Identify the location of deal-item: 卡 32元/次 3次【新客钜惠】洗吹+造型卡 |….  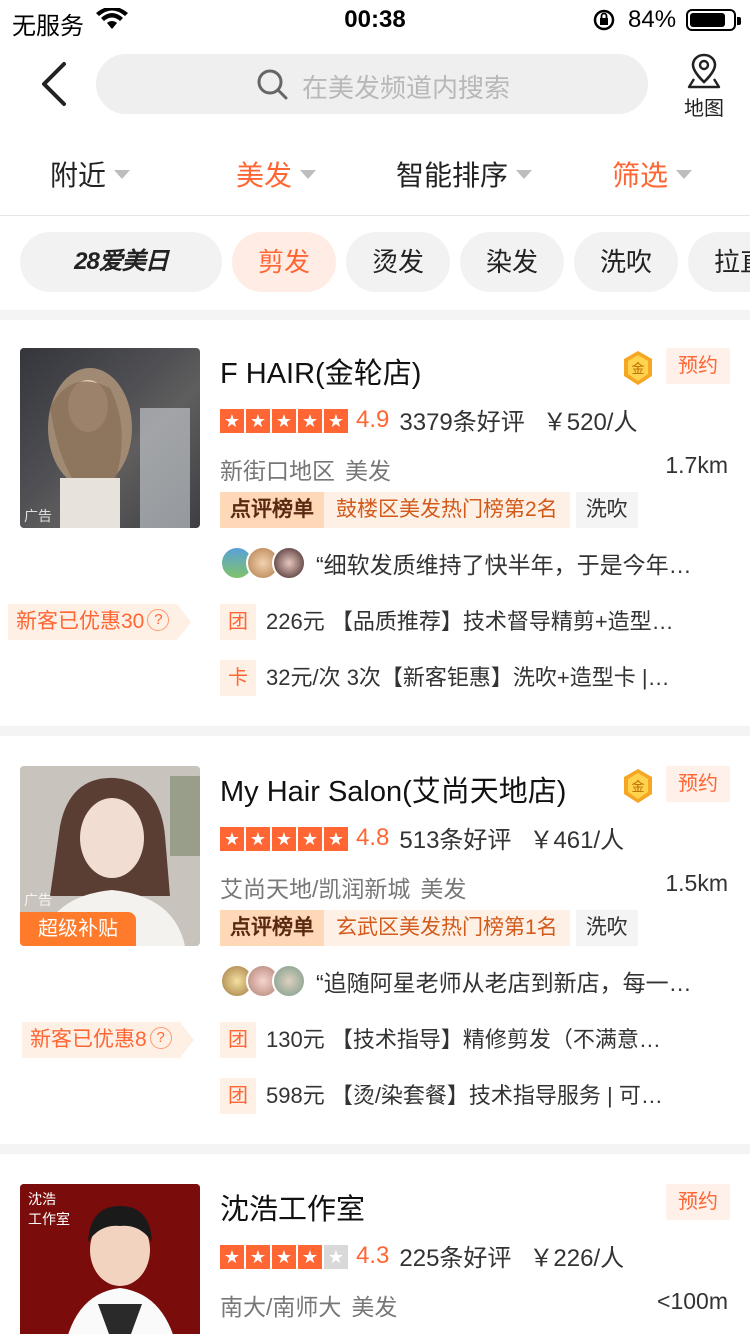
(445, 678).